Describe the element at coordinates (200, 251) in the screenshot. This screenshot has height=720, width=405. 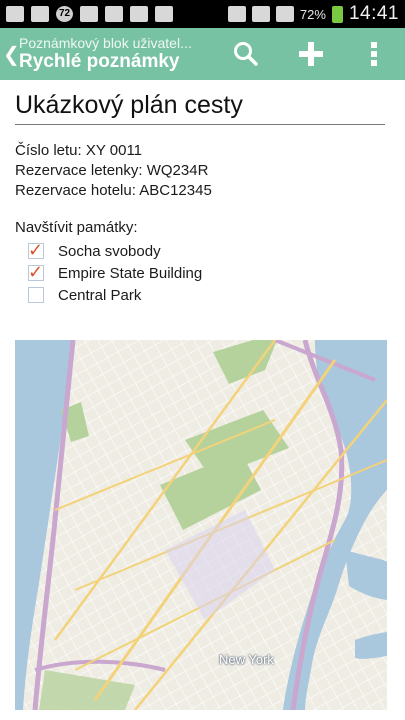
I see `checklist-item: ✓ Socha svobody` at that location.